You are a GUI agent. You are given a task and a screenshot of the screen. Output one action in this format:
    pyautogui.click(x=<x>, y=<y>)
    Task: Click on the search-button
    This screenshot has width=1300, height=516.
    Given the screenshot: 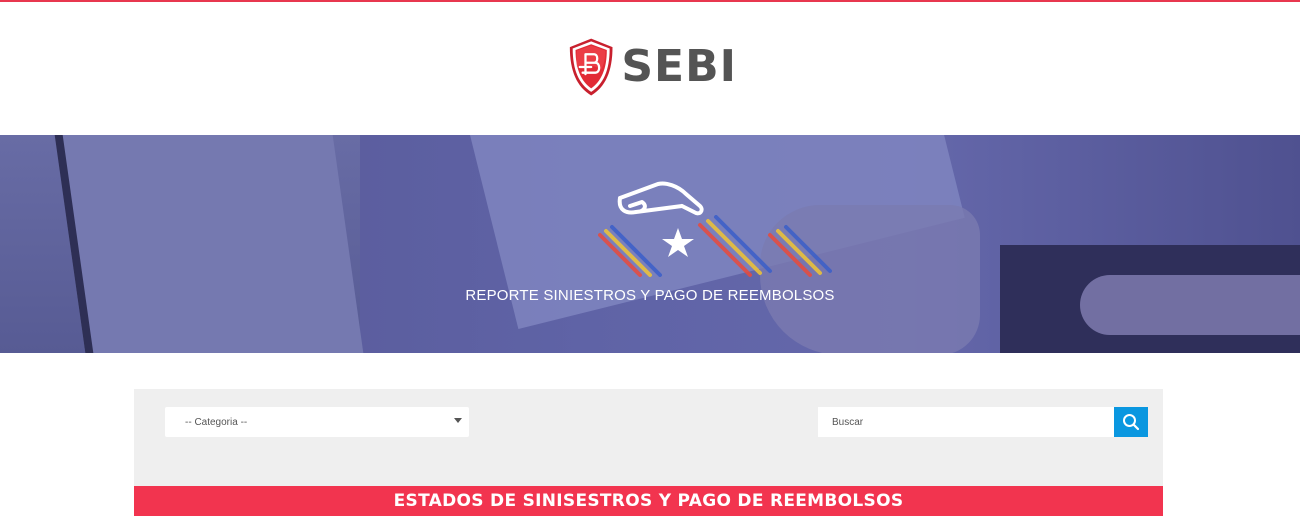 What is the action you would take?
    pyautogui.click(x=1131, y=422)
    